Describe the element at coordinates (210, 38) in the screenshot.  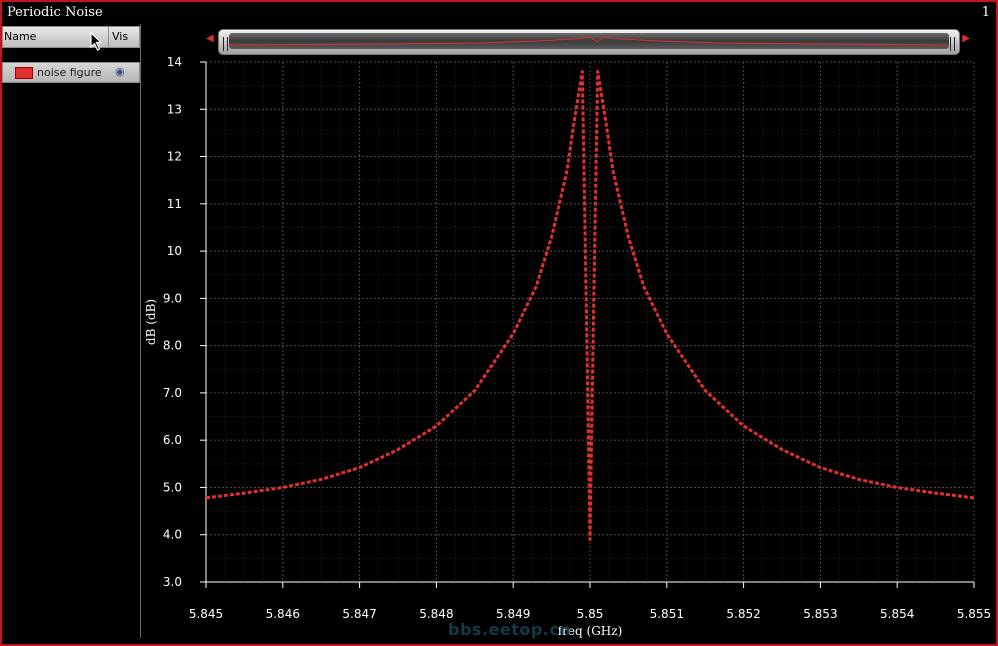
I see `scroll-left-arrow-icon: ◀` at that location.